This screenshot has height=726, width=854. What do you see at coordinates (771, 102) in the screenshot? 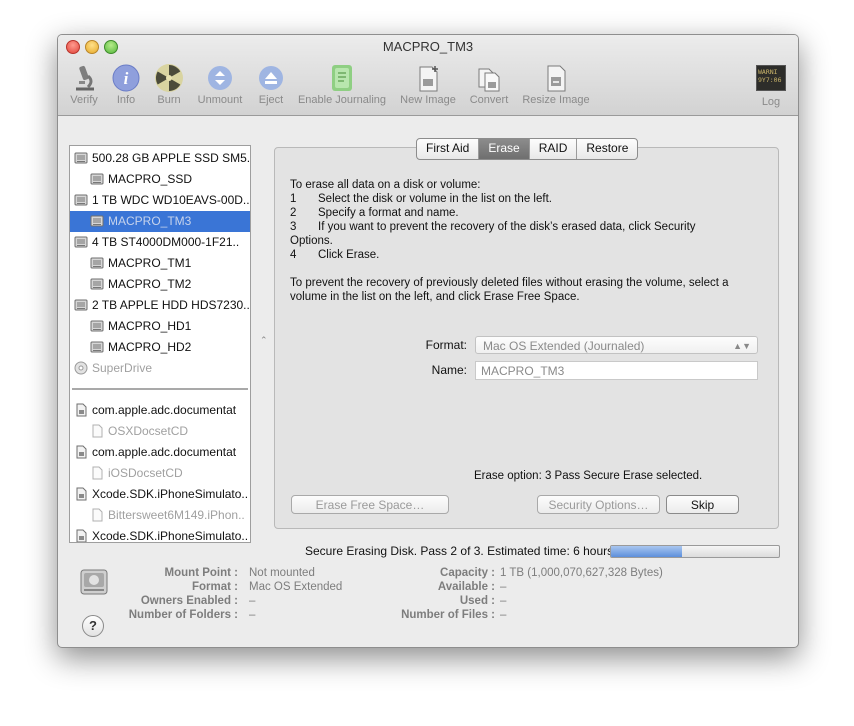
I see `log-label: Log` at bounding box center [771, 102].